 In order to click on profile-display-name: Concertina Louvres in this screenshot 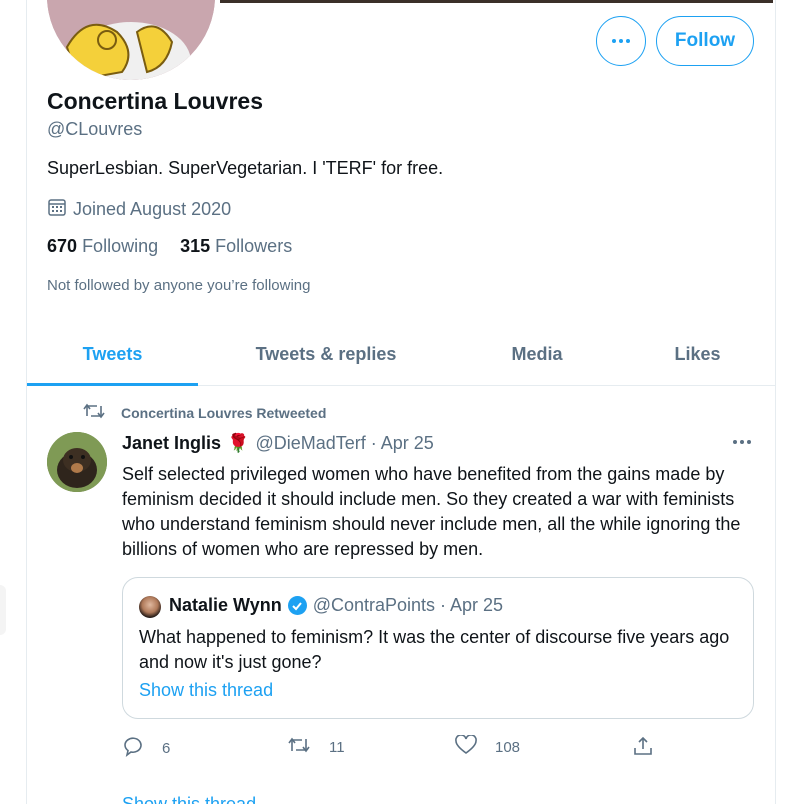, I will do `click(155, 101)`.